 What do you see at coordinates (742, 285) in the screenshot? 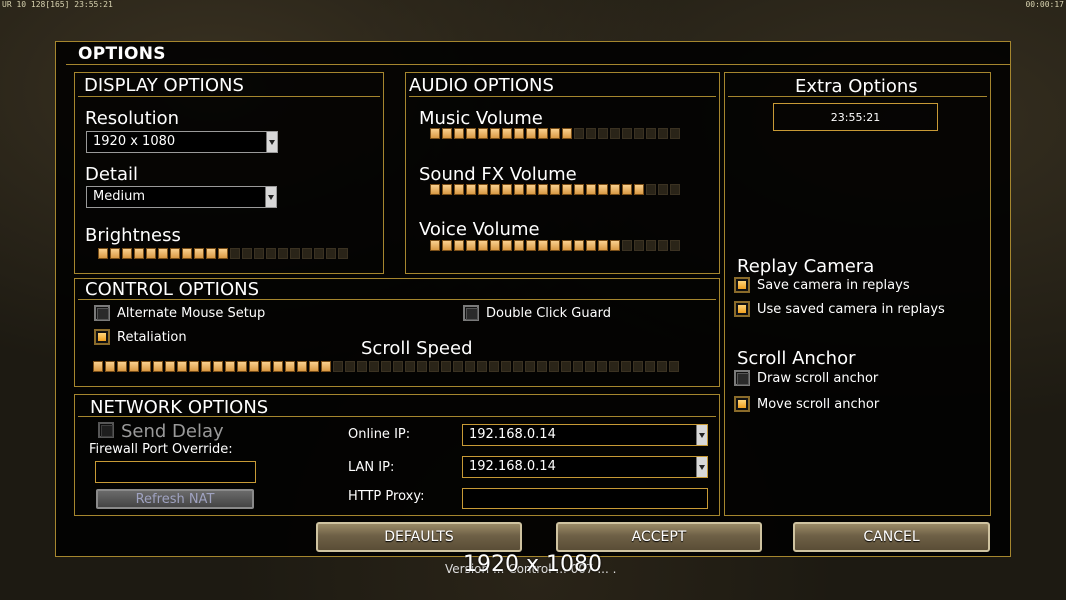
I see `save-camera-checkbox` at bounding box center [742, 285].